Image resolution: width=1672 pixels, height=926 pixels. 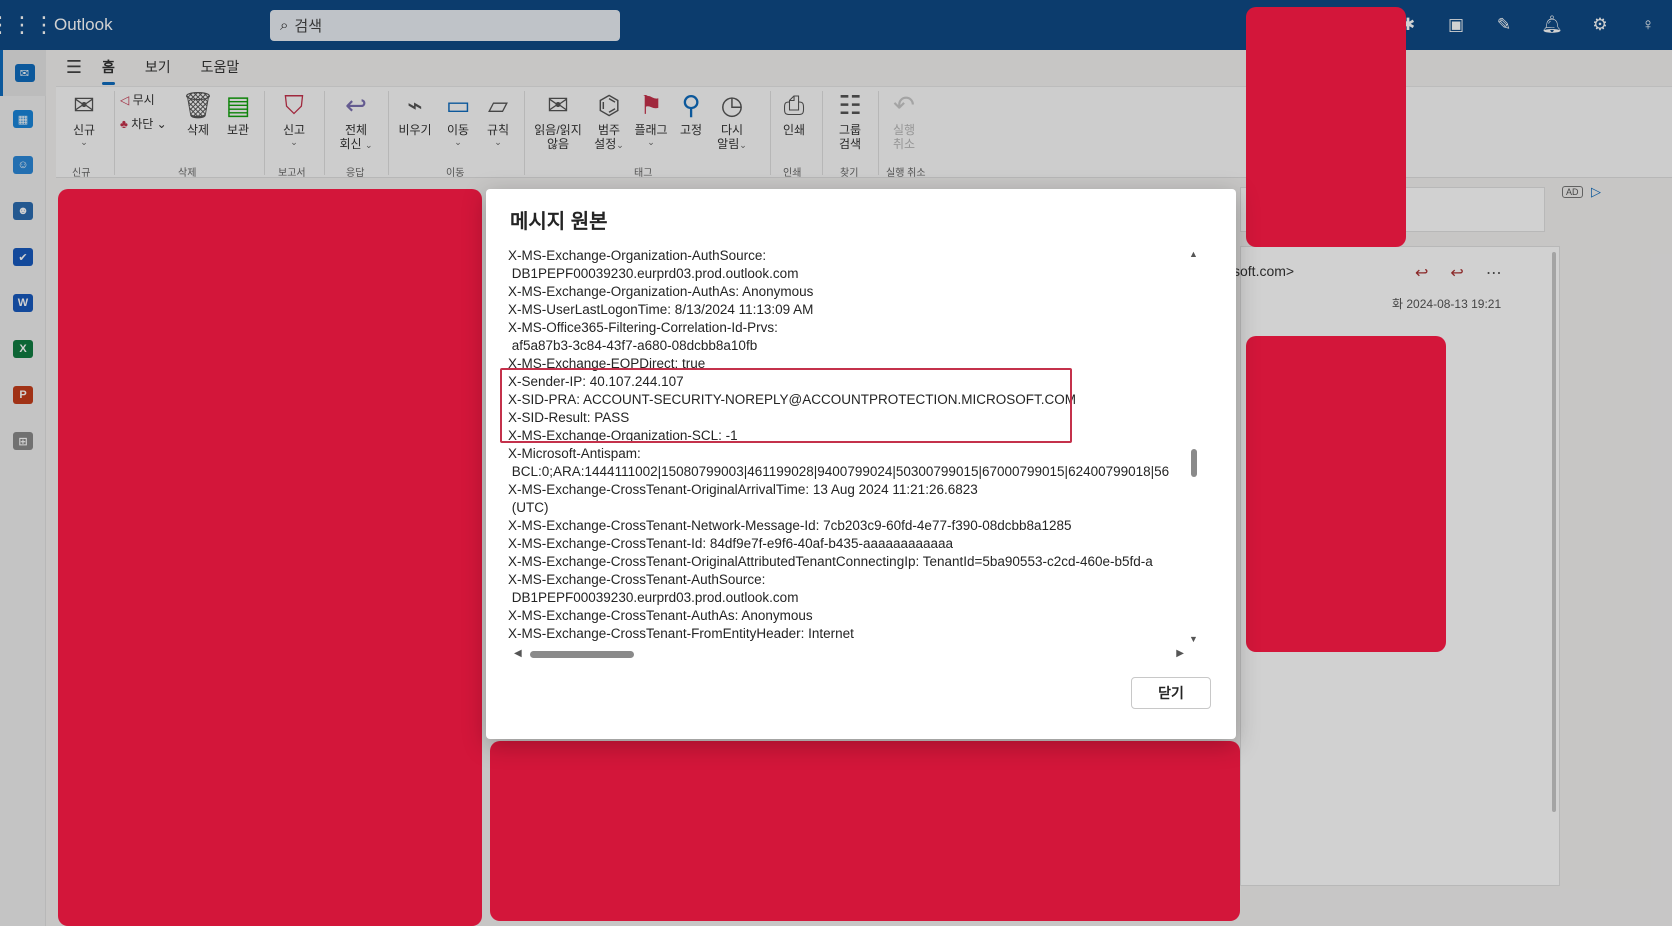 I want to click on headers-horizontal-scrollbar: ◀ ▶, so click(x=849, y=654).